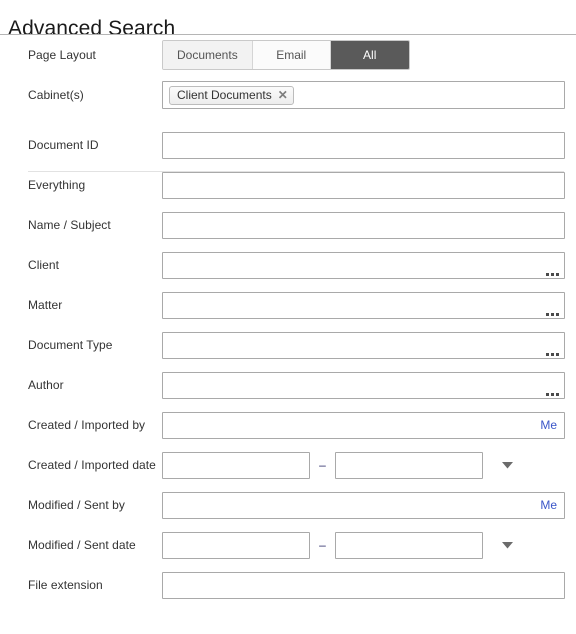  What do you see at coordinates (548, 425) in the screenshot?
I see `me-link-created-imported-by: Me` at bounding box center [548, 425].